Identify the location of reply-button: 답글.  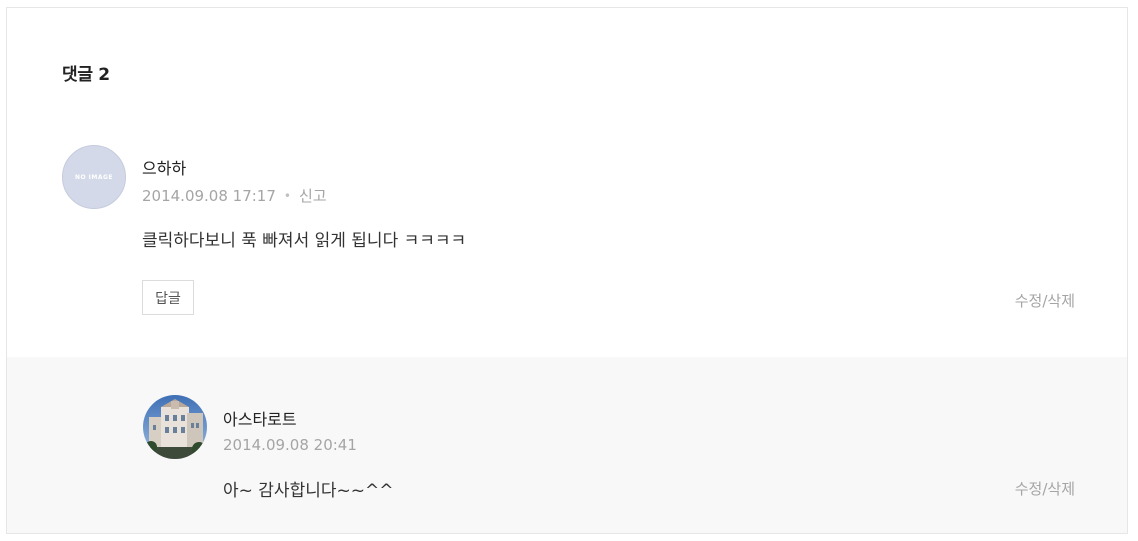
(168, 297).